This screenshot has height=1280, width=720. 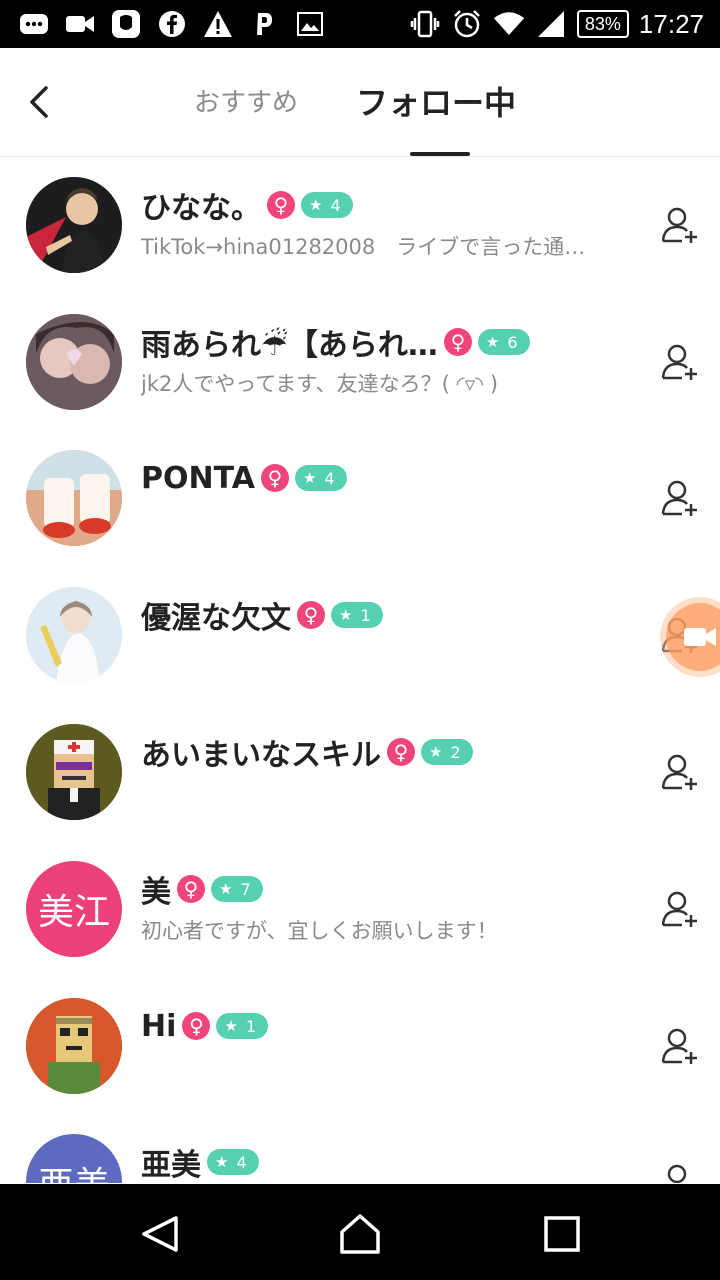 I want to click on avatar-text: 亜美, so click(x=74, y=1158).